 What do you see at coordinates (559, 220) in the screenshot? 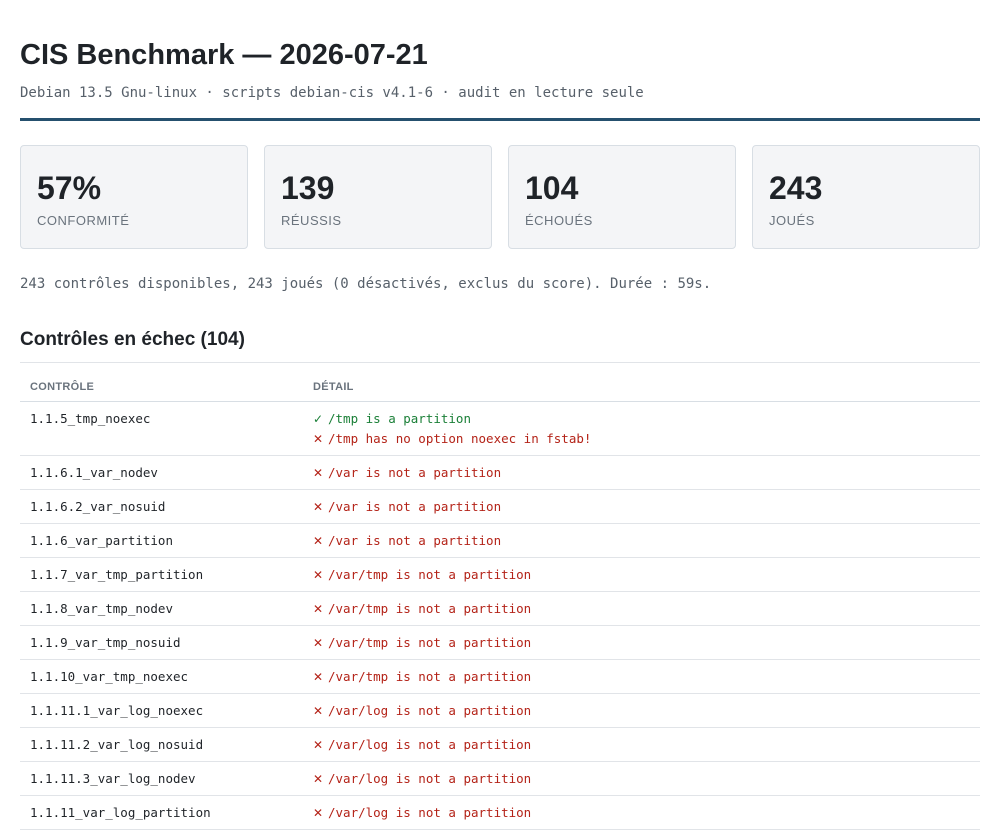
I see `stat-label: Échoués` at bounding box center [559, 220].